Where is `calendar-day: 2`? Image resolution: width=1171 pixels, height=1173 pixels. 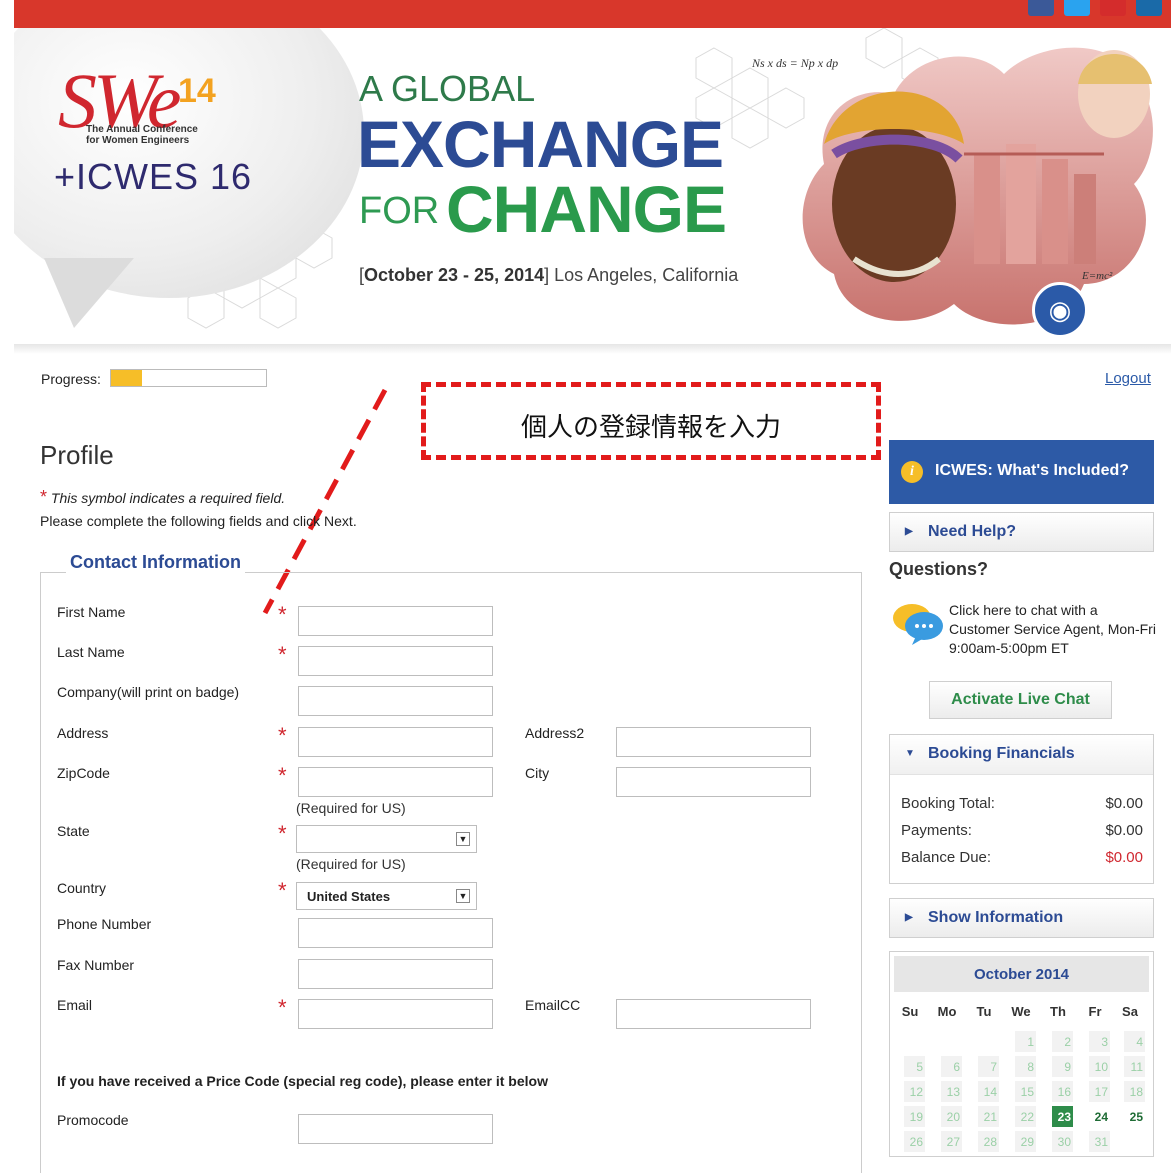
calendar-day: 2 is located at coordinates (1062, 1041).